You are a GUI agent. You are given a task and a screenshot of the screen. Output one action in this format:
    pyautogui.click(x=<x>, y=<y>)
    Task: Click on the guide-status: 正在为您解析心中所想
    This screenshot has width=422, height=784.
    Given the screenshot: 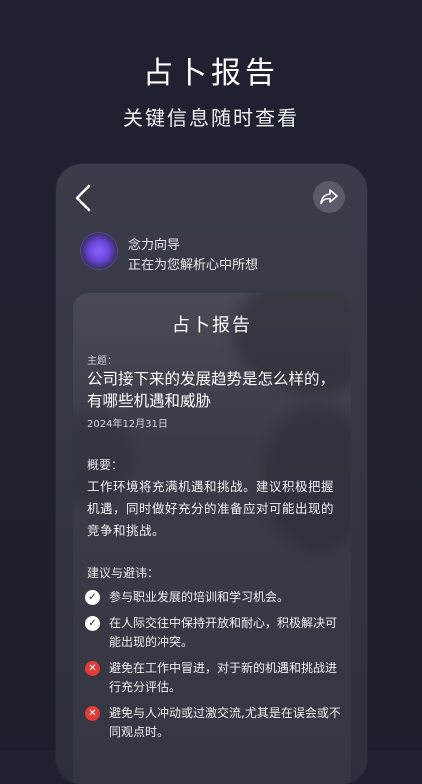 What is the action you would take?
    pyautogui.click(x=193, y=265)
    